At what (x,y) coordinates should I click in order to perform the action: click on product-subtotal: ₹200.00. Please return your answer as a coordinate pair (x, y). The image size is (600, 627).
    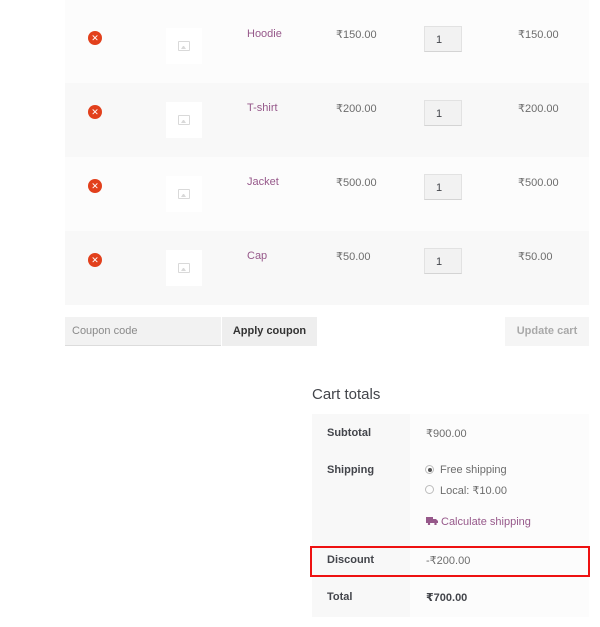
    Looking at the image, I should click on (538, 109).